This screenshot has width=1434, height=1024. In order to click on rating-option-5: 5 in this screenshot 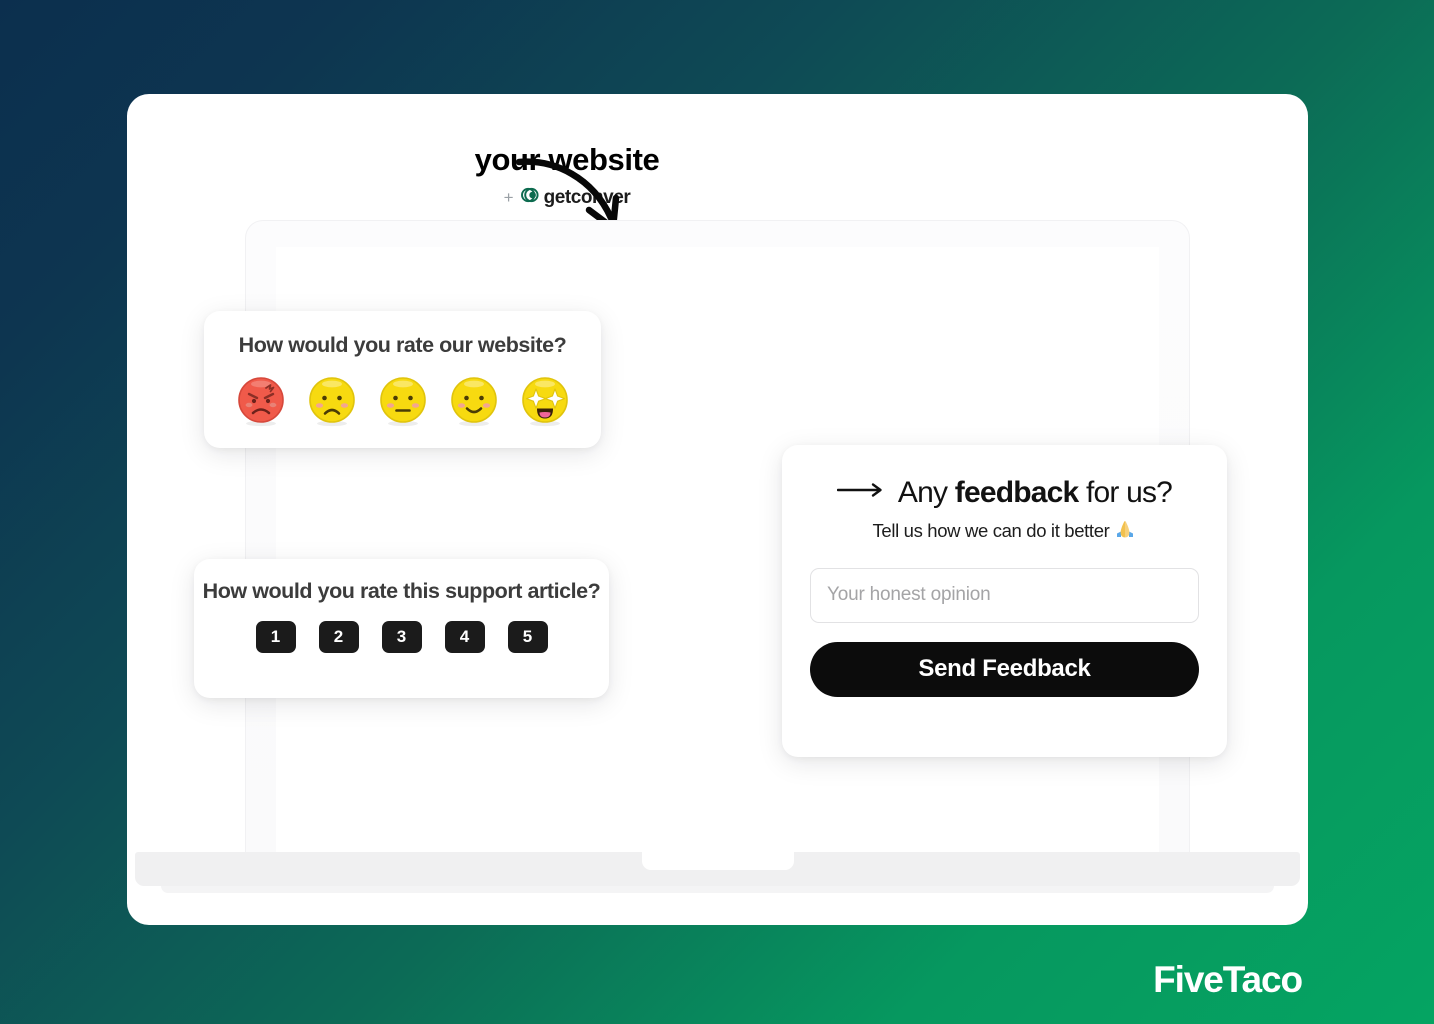, I will do `click(527, 636)`.